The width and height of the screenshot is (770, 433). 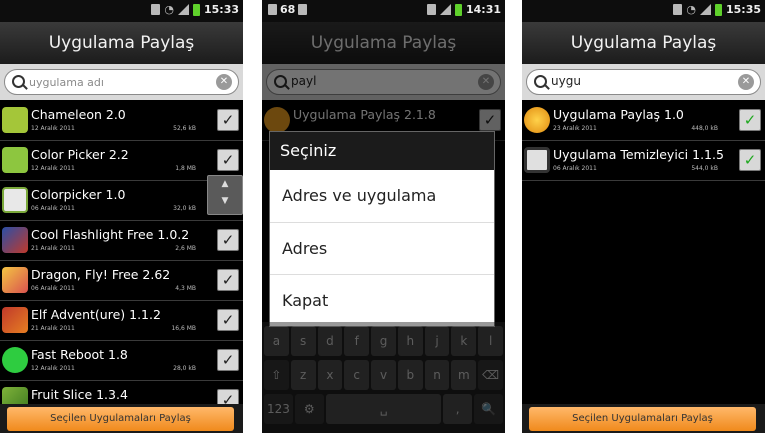 I want to click on key-b: b, so click(x=410, y=375).